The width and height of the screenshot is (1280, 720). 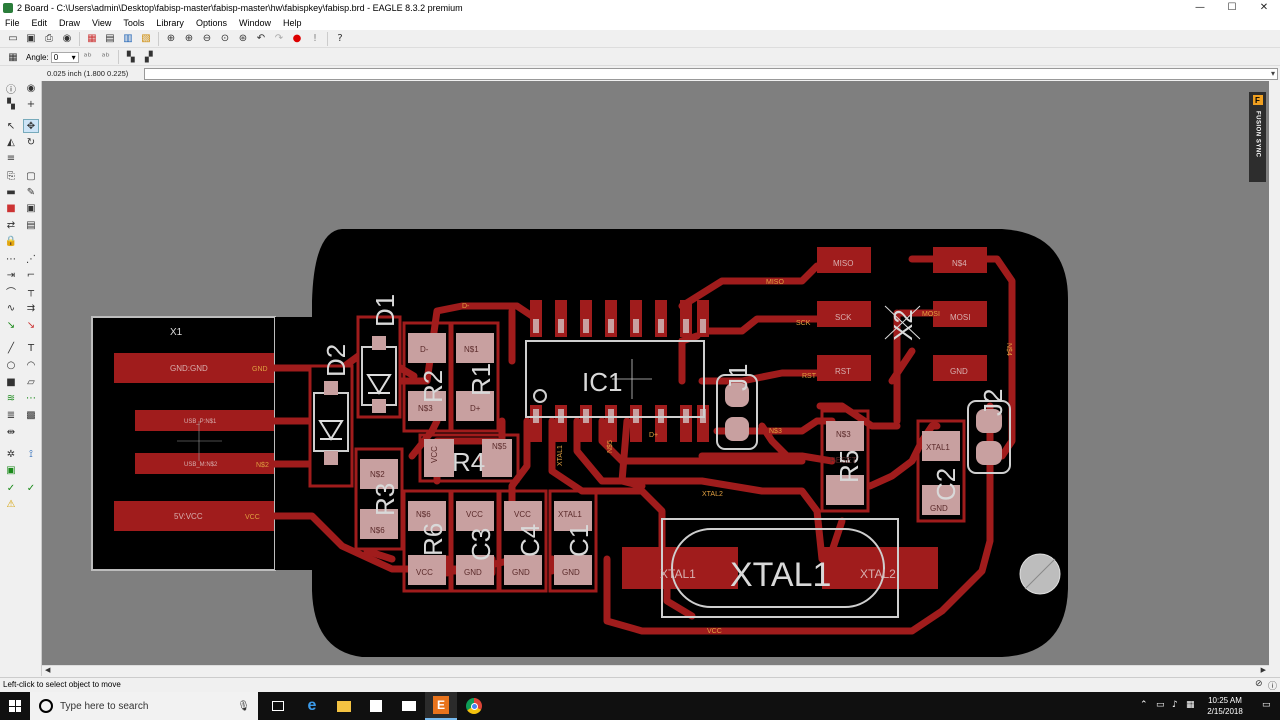 I want to click on text-style-alt-icon: ᵃᵇ, so click(x=106, y=57).